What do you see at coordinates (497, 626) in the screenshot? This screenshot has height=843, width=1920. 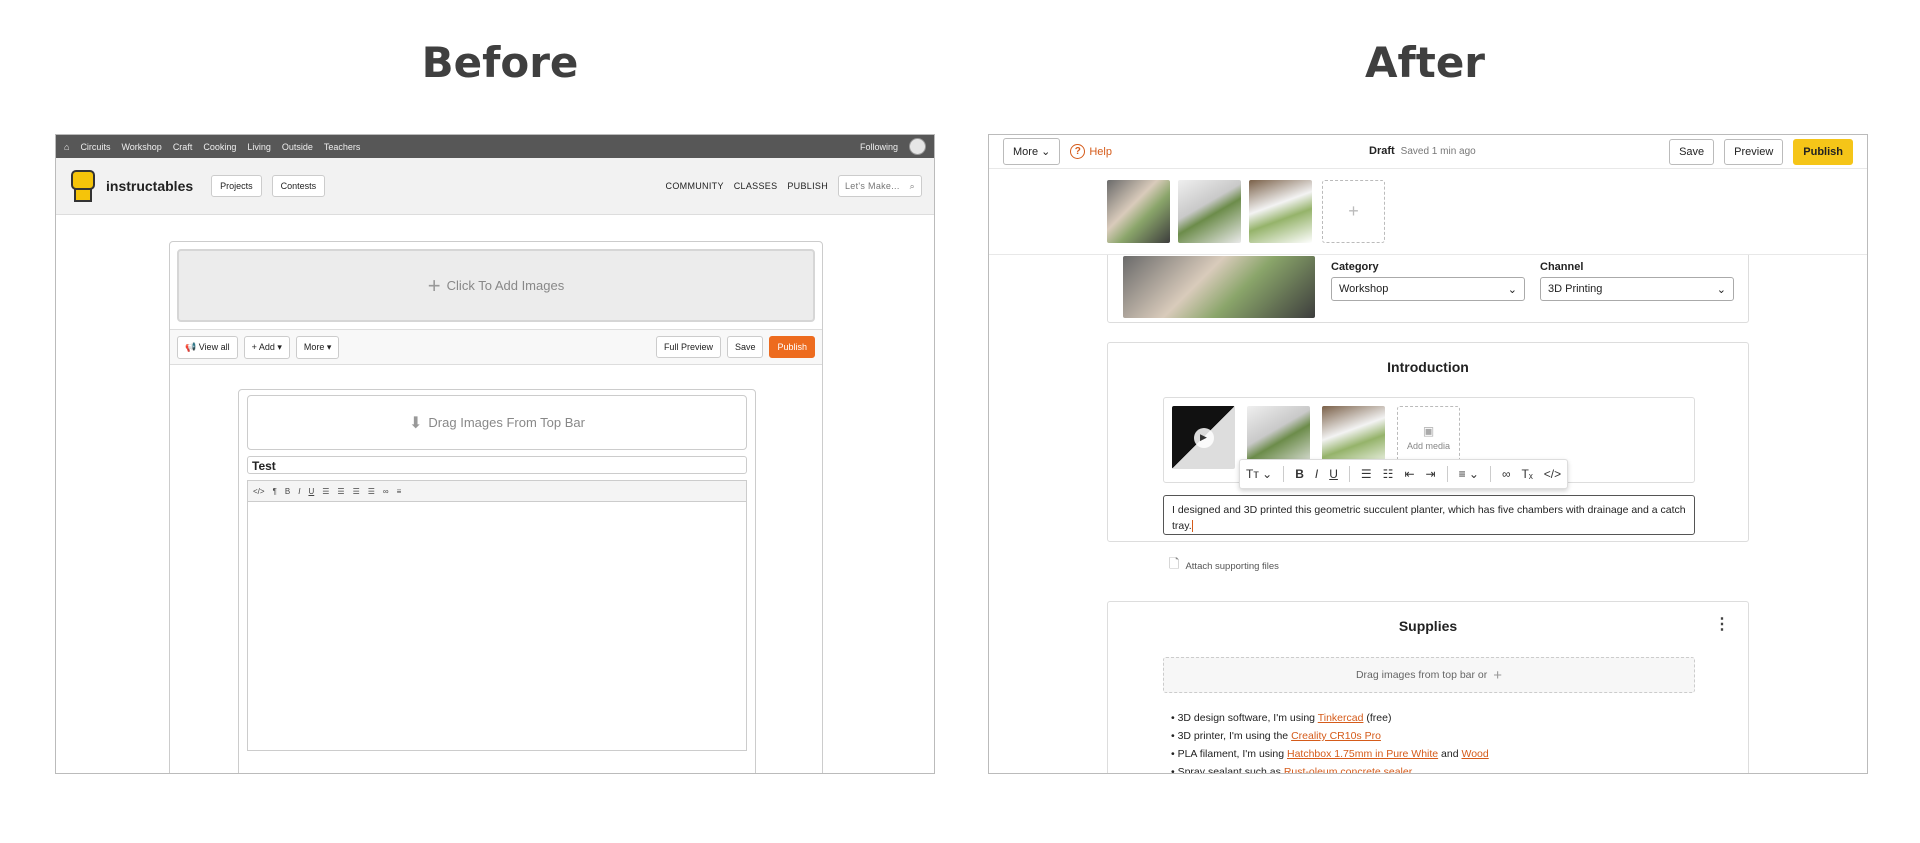 I see `richtext-body` at bounding box center [497, 626].